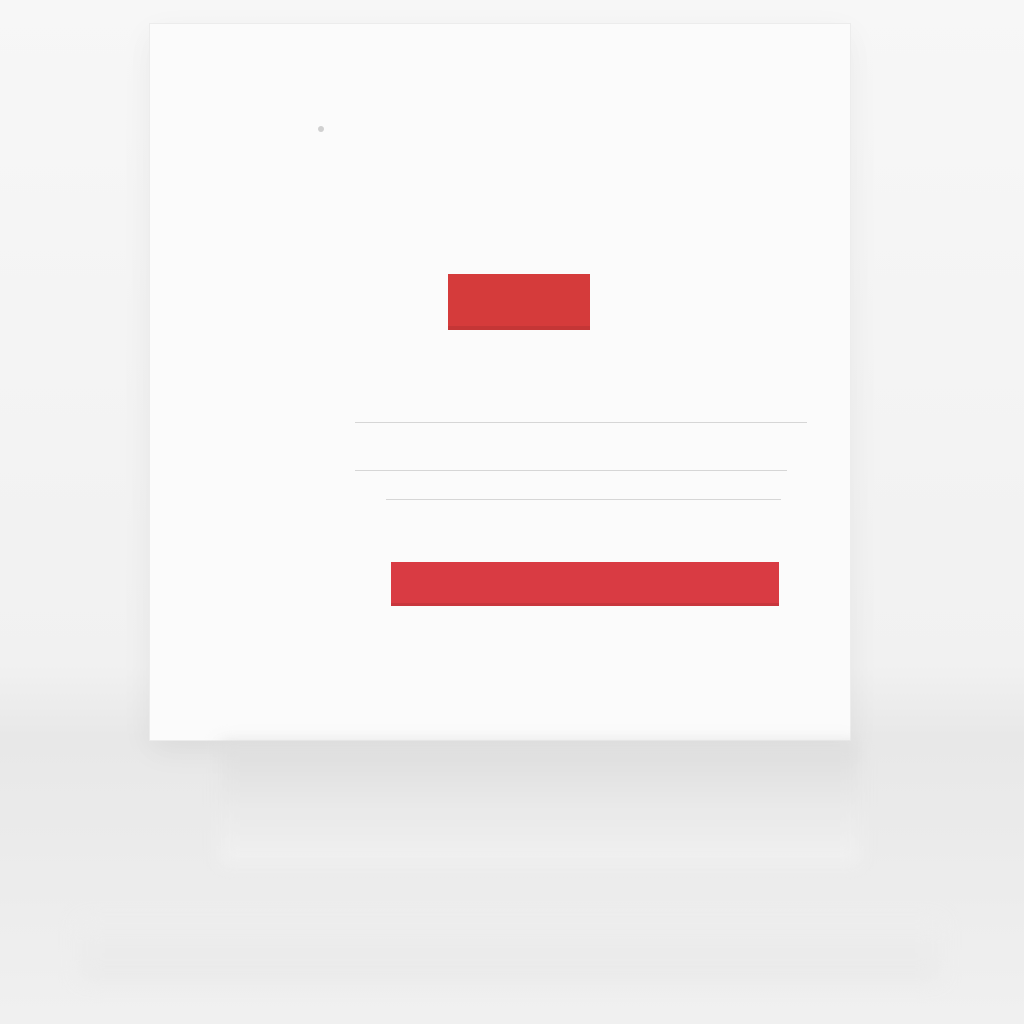 Image resolution: width=1024 pixels, height=1024 pixels. Describe the element at coordinates (321, 129) in the screenshot. I see `decorative-dot` at that location.